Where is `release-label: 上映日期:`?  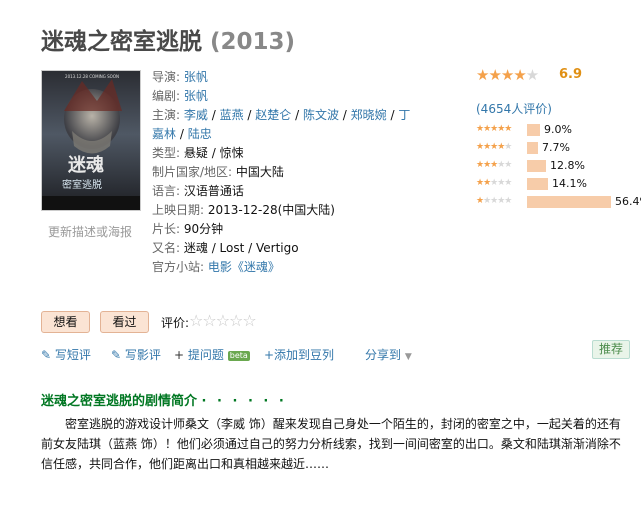 release-label: 上映日期: is located at coordinates (178, 210).